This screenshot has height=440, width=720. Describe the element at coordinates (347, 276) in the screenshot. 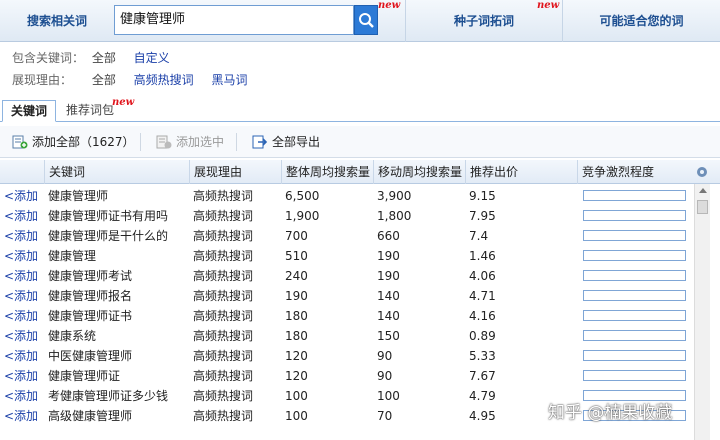

I see `table-row: <添加 健康管理师考试 高频热搜词 240 190 4.06` at that location.